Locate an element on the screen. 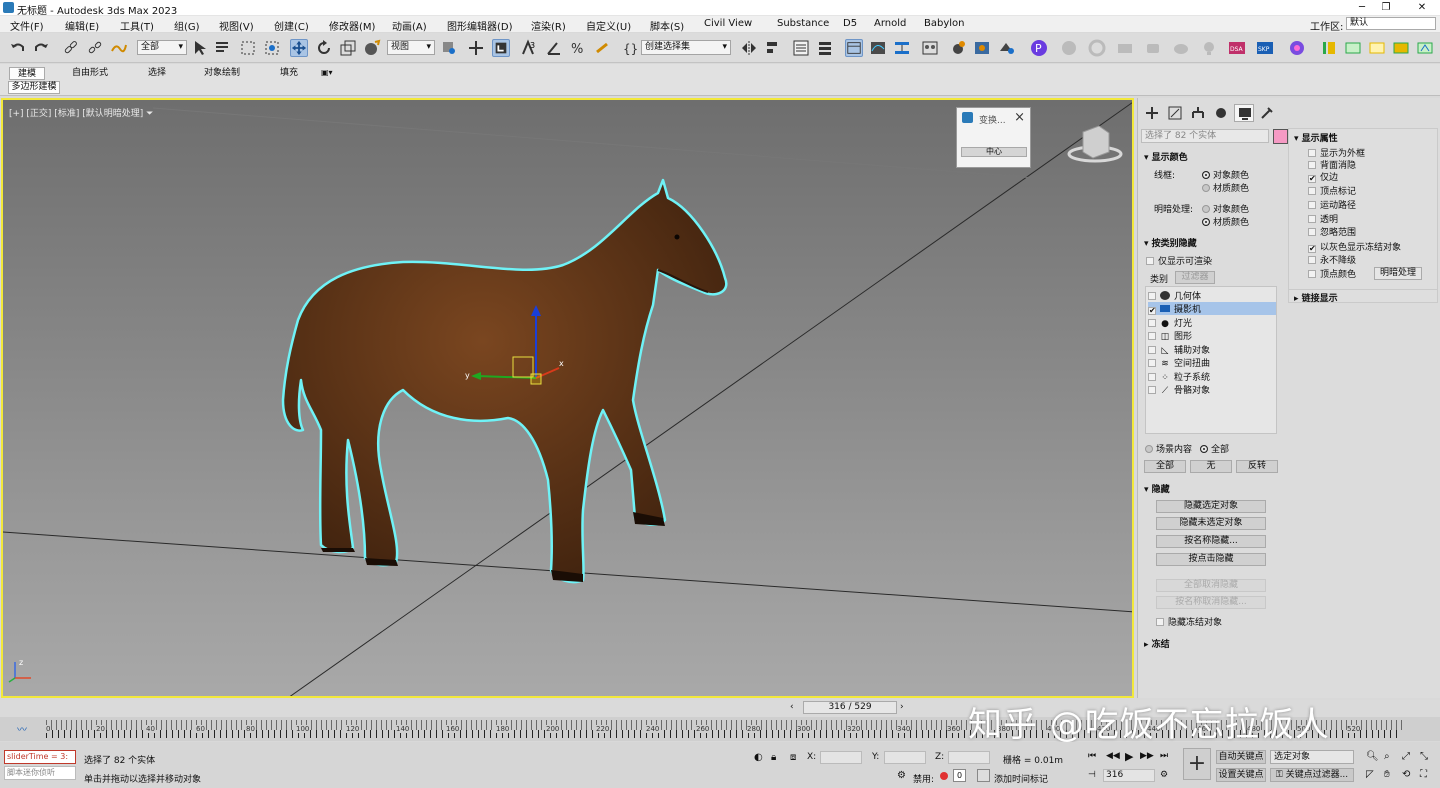 The image size is (1440, 788). menu-file: 文件(F) is located at coordinates (27, 25).